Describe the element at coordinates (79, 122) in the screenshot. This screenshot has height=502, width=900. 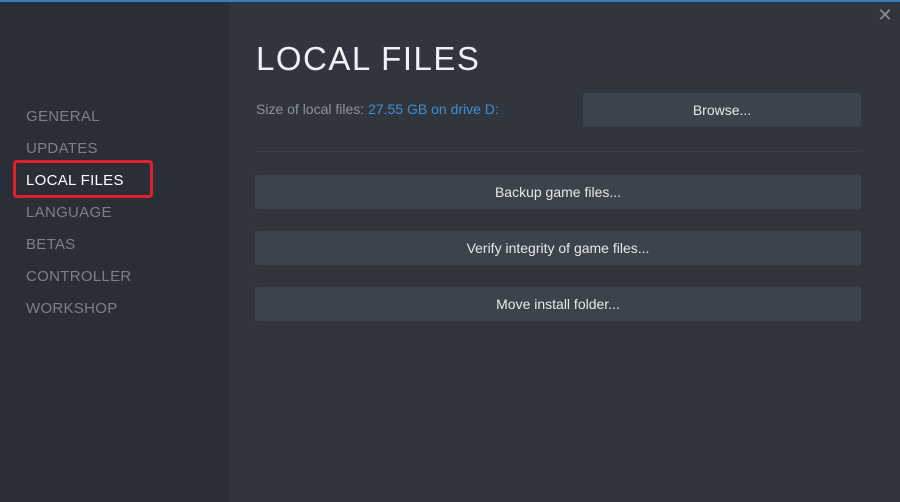
I see `sidebar-item-general: GENERAL` at that location.